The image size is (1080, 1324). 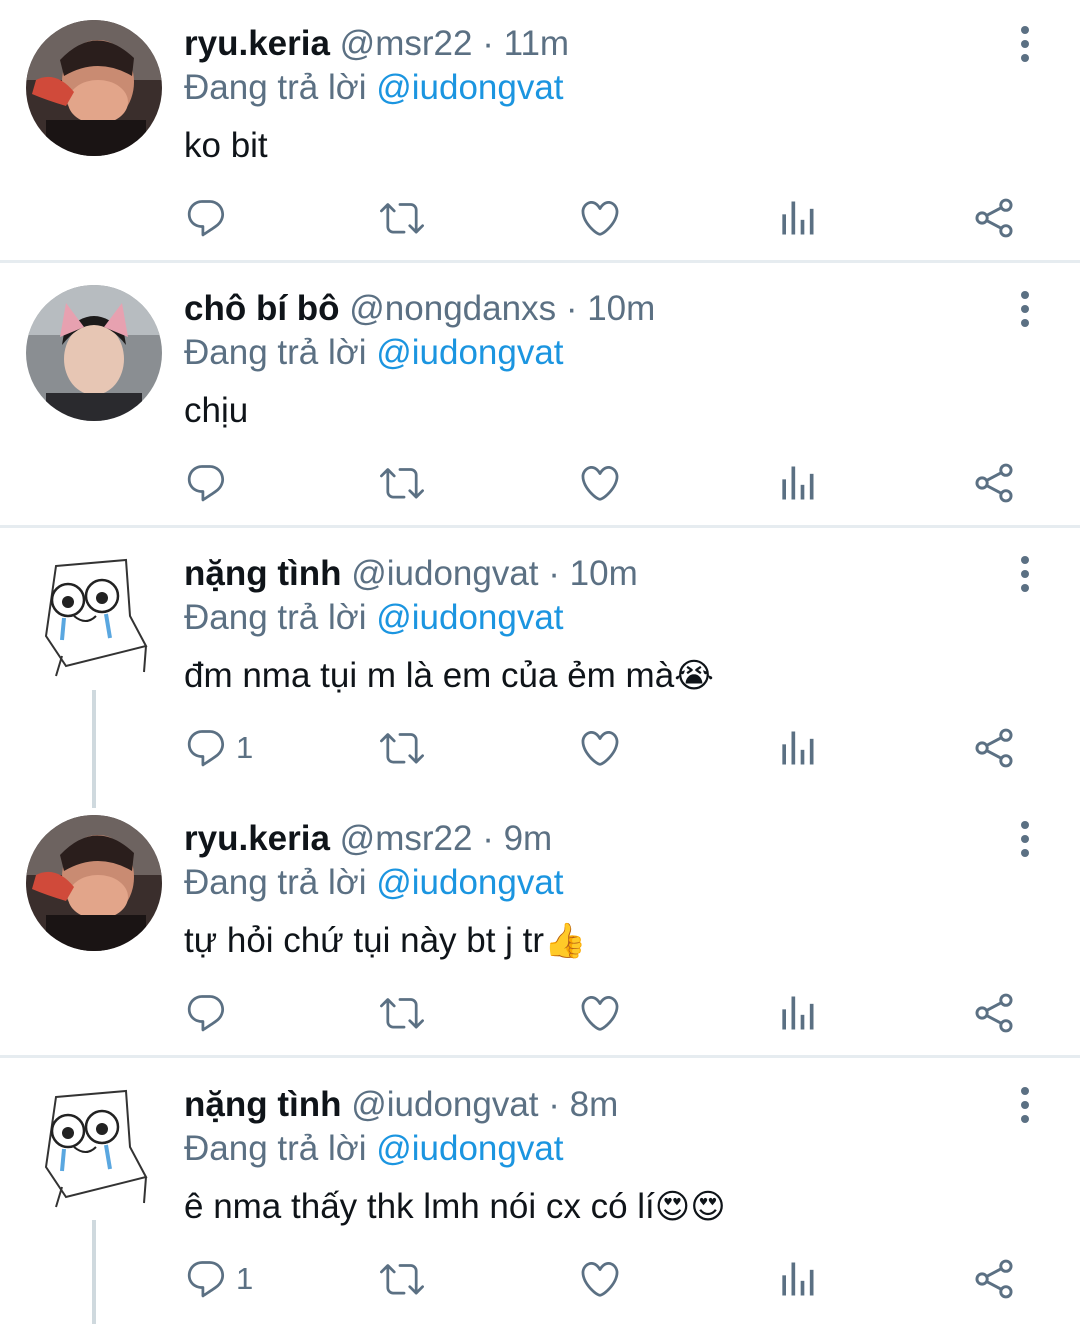 I want to click on emoji: 👍, so click(x=565, y=941).